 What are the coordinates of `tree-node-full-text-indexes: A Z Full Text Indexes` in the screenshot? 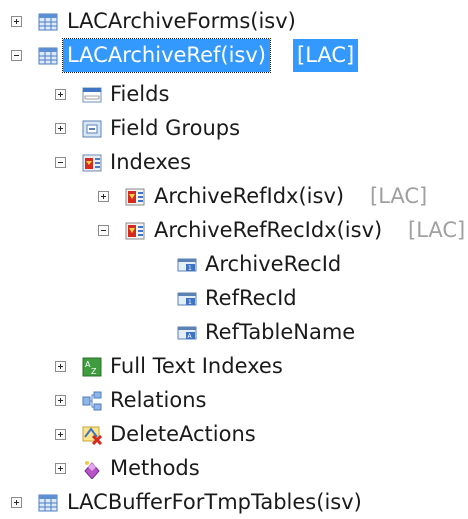 It's located at (234, 366).